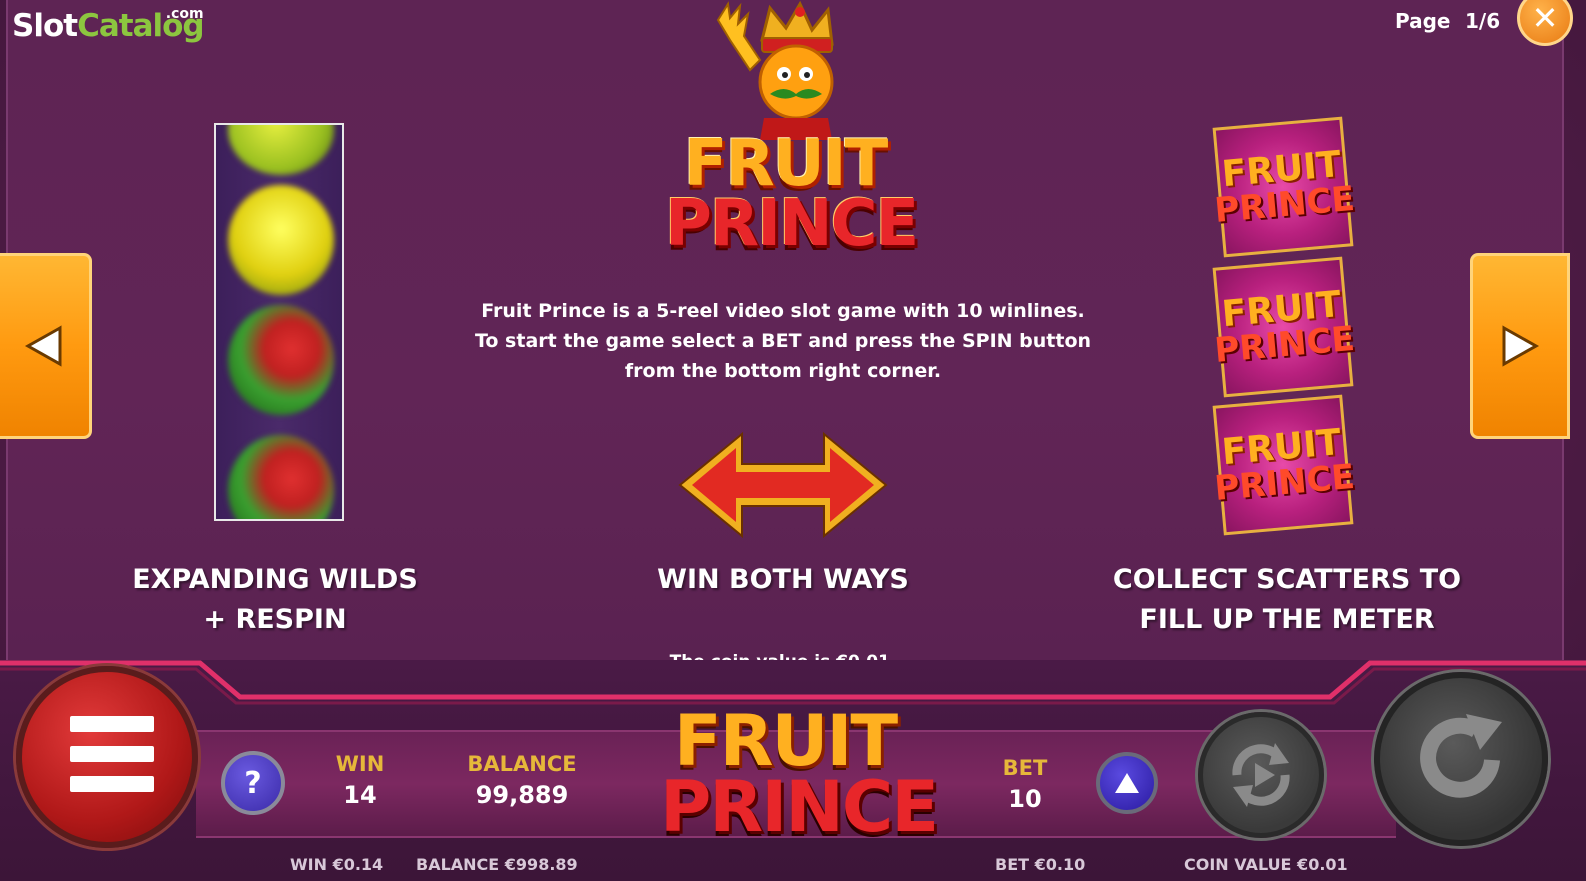 The width and height of the screenshot is (1586, 881). I want to click on help-button: ?, so click(253, 783).